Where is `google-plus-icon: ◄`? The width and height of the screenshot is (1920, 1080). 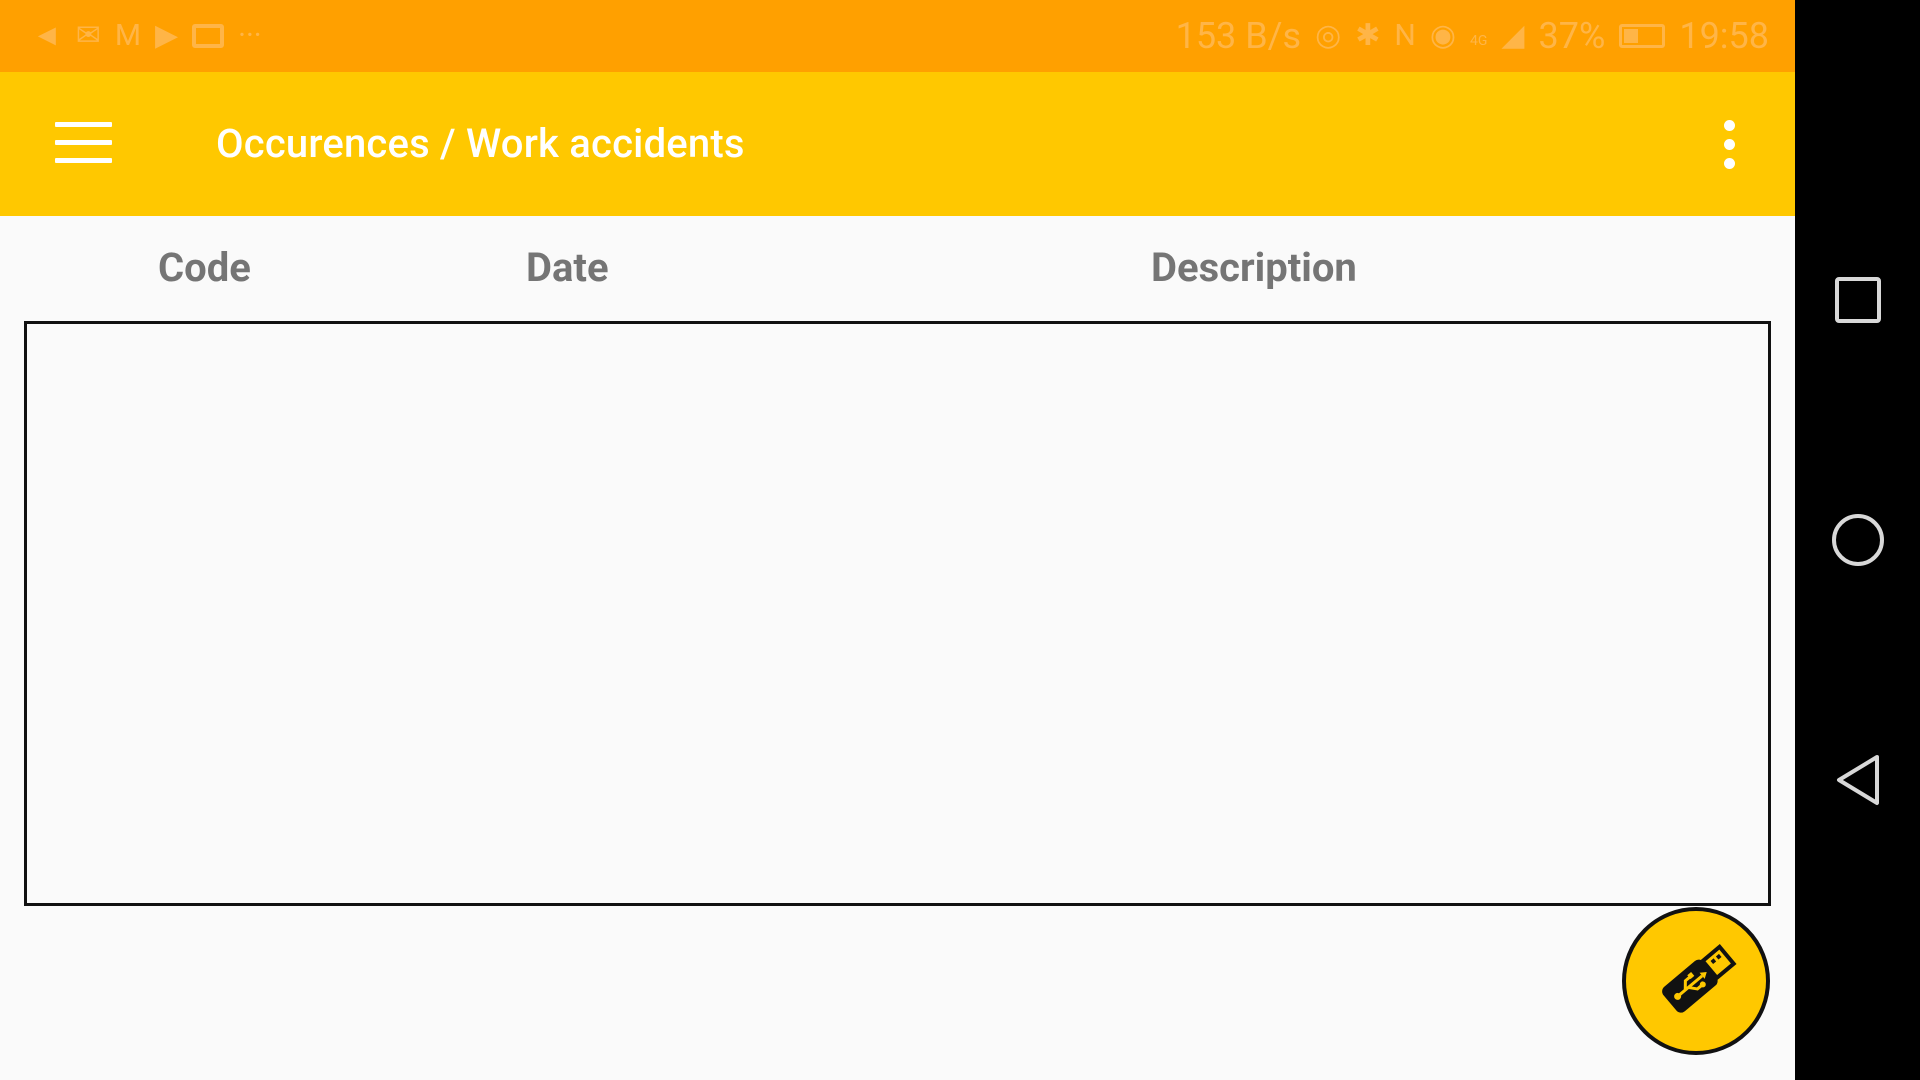 google-plus-icon: ◄ is located at coordinates (47, 35).